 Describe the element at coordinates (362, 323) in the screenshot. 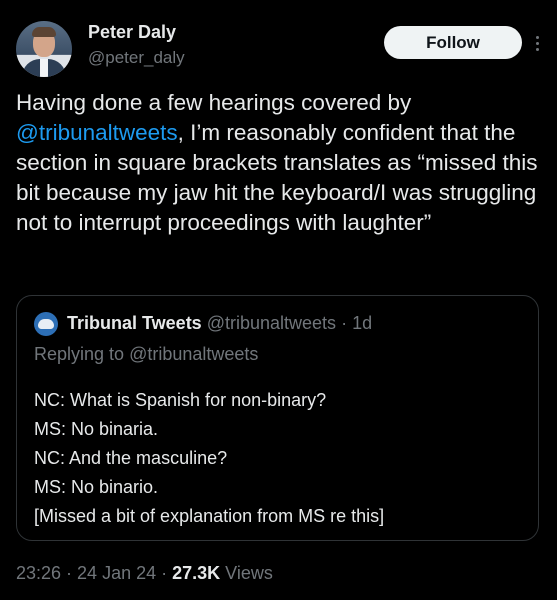

I see `quote-age: 1d` at that location.